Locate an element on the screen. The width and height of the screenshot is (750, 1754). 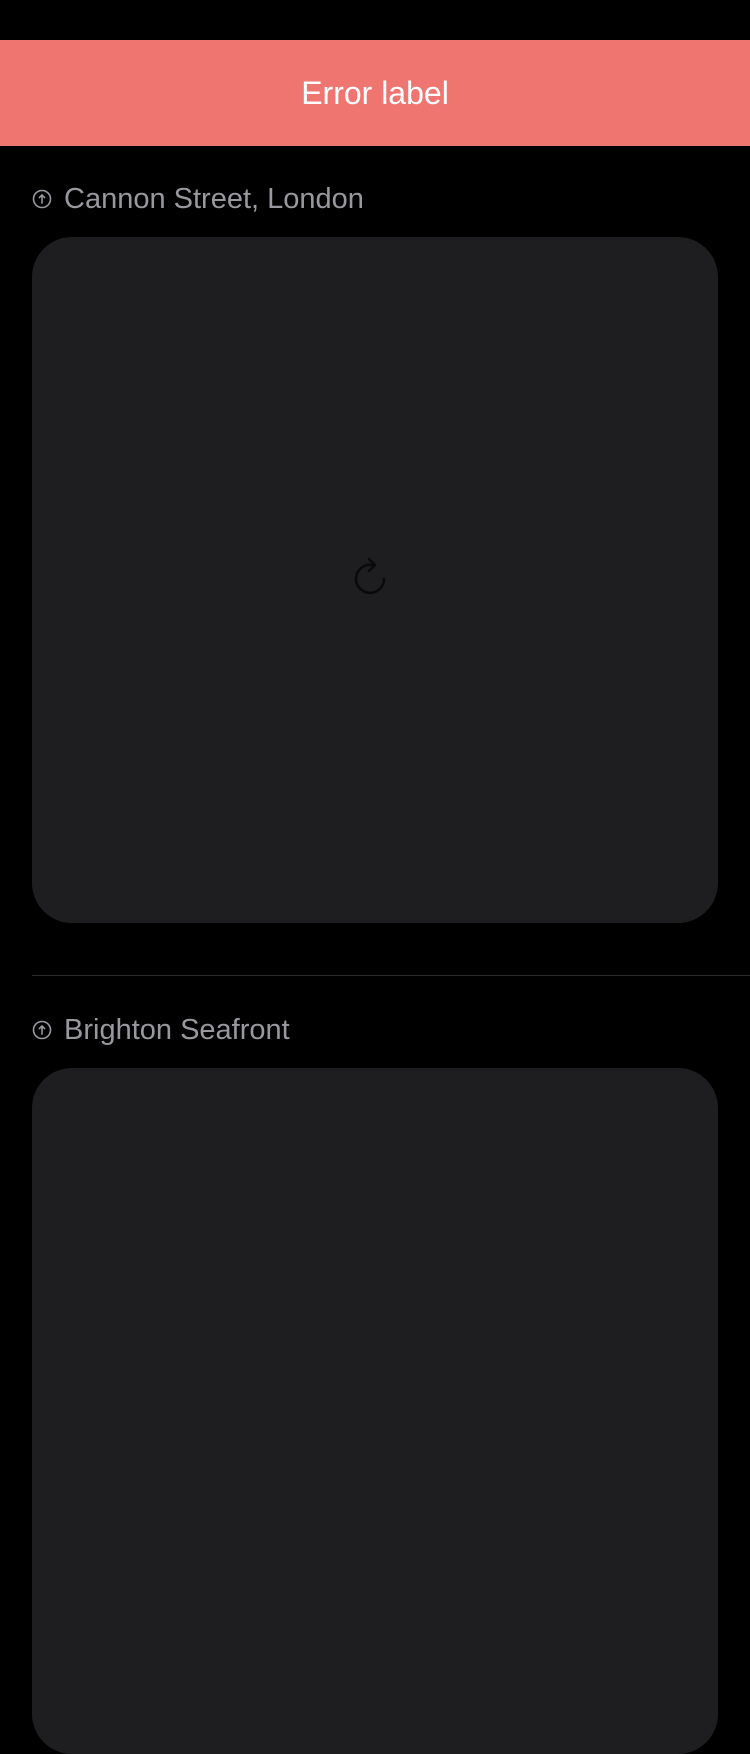
location-label: Cannon Street, London is located at coordinates (214, 198).